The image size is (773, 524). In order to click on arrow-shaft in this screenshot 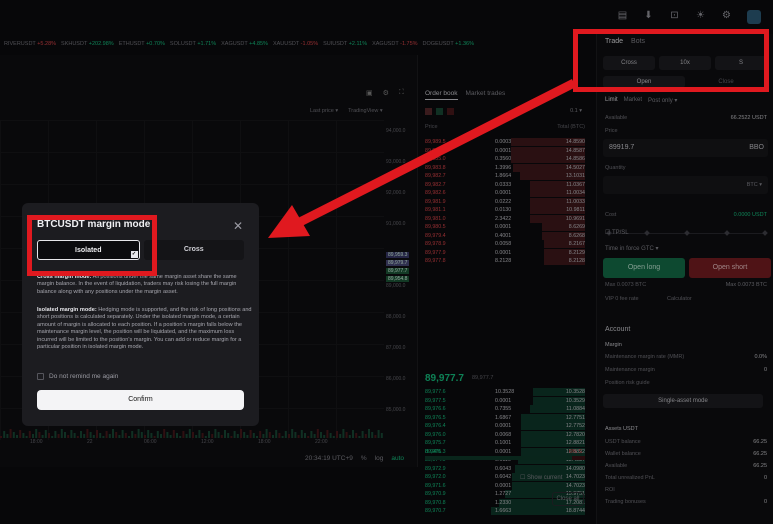, I will do `click(437, 152)`.